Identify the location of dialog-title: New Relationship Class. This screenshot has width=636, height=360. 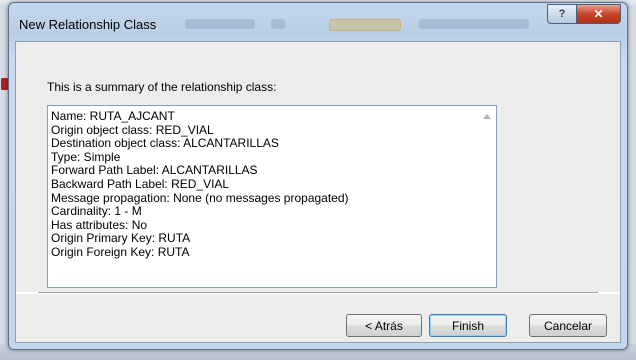
(88, 24).